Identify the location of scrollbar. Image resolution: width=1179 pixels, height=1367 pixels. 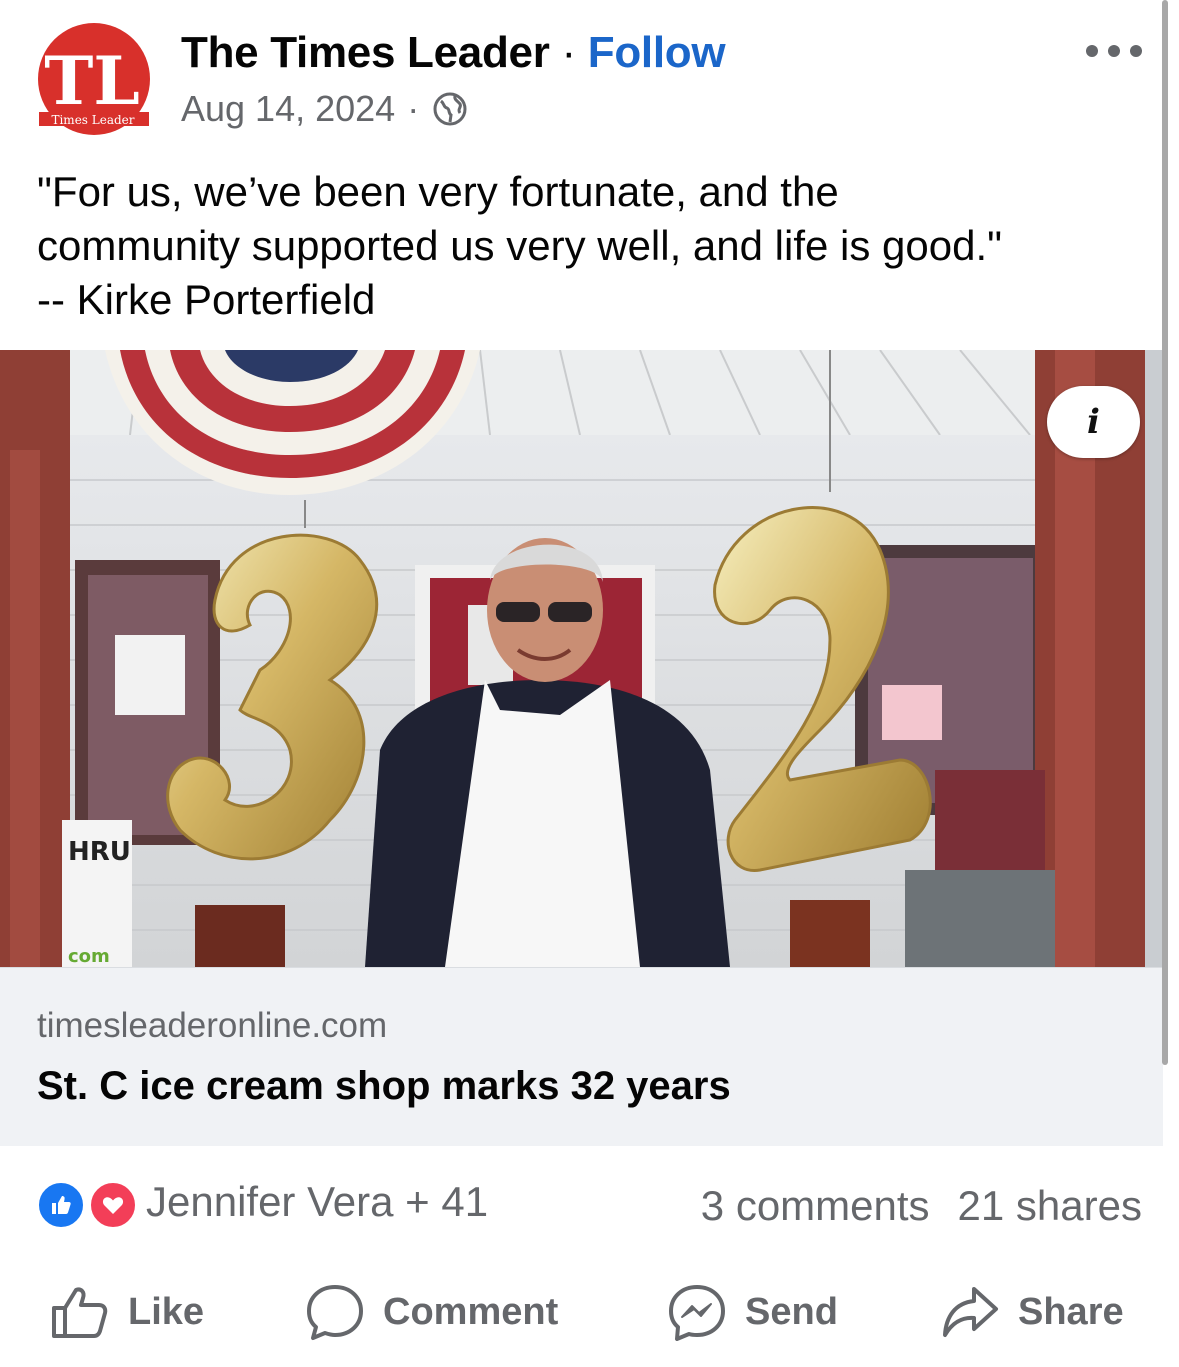
(1165, 532).